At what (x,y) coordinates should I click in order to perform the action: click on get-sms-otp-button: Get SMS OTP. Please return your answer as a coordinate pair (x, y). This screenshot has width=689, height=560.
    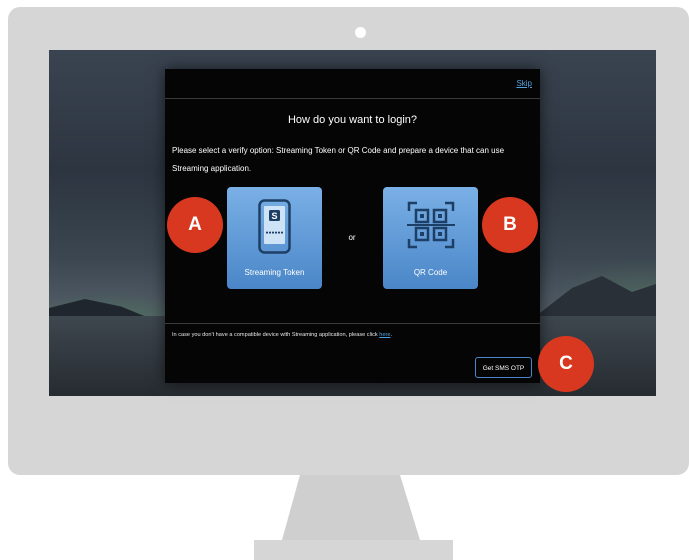
    Looking at the image, I should click on (503, 367).